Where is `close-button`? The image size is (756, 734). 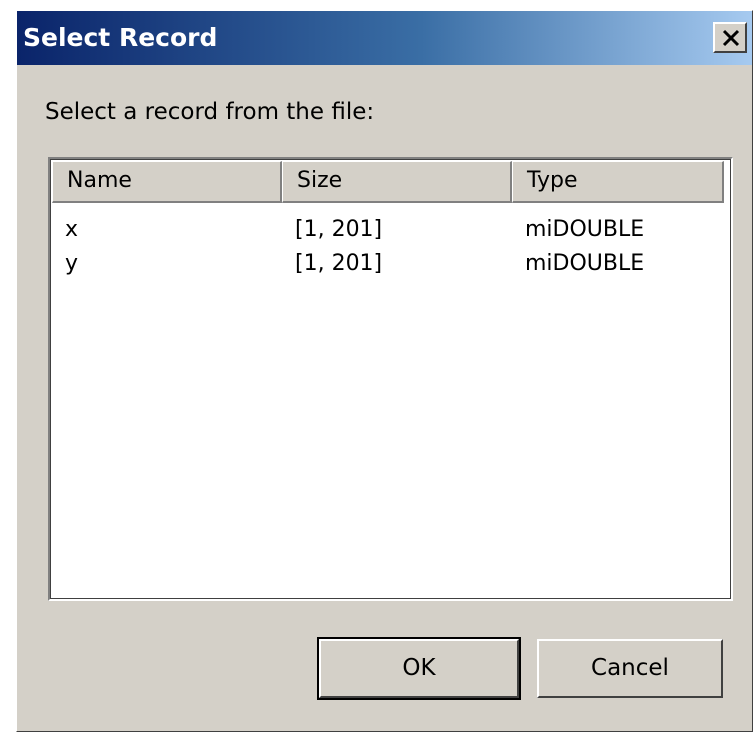
close-button is located at coordinates (730, 37).